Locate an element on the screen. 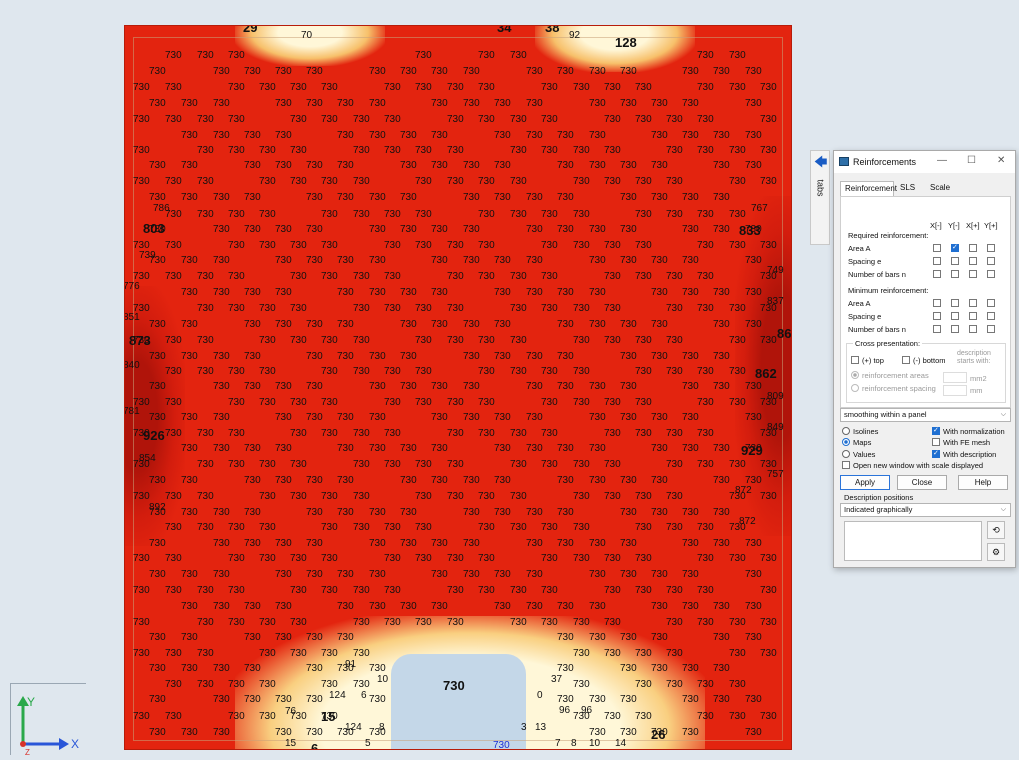 This screenshot has width=1019, height=760. tab-reinforcement: Reinforcement is located at coordinates (868, 188).